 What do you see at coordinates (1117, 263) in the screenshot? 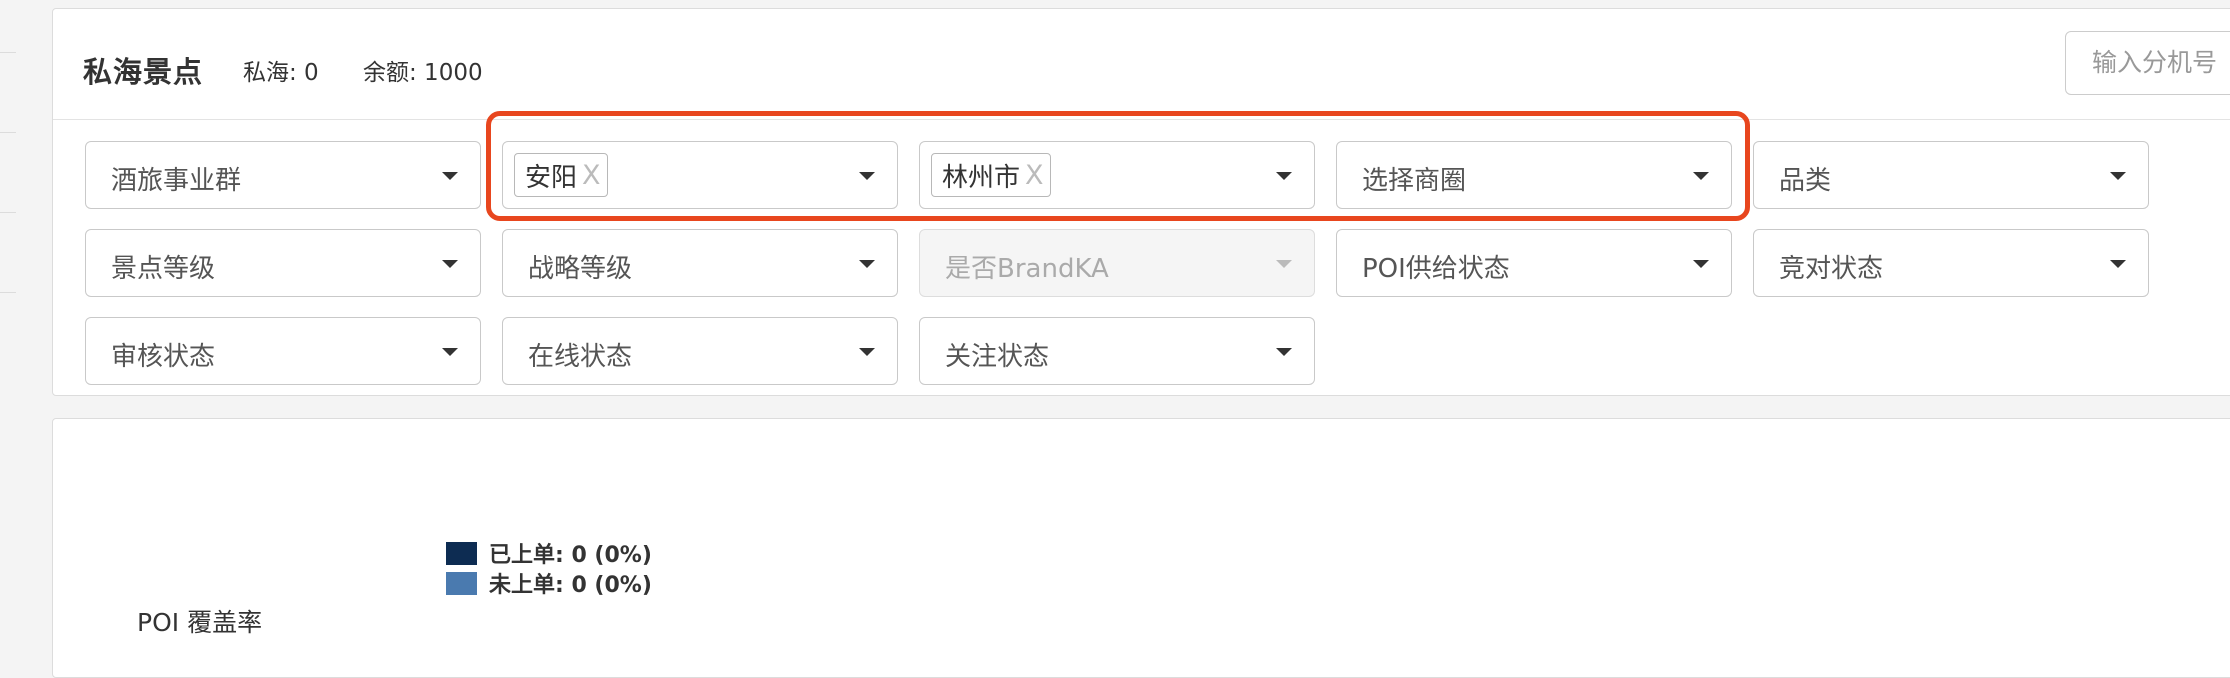
I see `brand-ka-select: 是否BrandKA` at bounding box center [1117, 263].